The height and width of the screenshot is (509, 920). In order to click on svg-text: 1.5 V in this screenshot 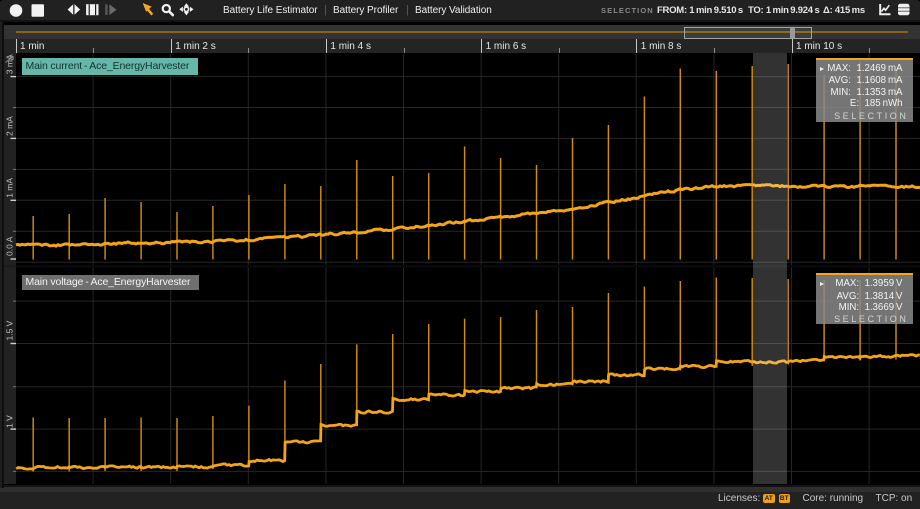, I will do `click(10, 330)`.